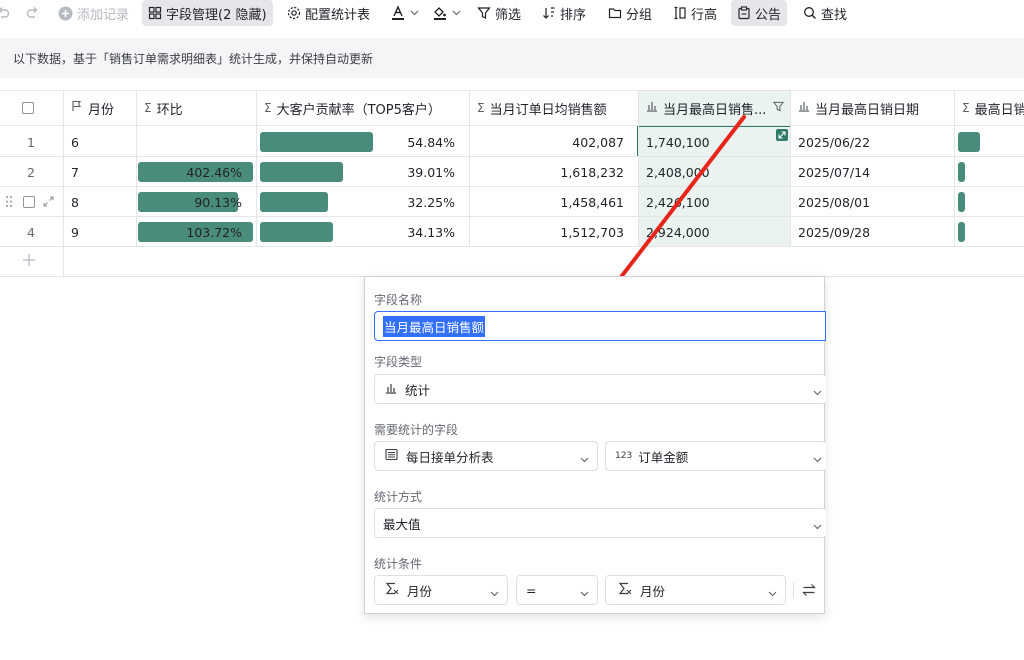 This screenshot has height=660, width=1024. Describe the element at coordinates (809, 592) in the screenshot. I see `swap-icon` at that location.